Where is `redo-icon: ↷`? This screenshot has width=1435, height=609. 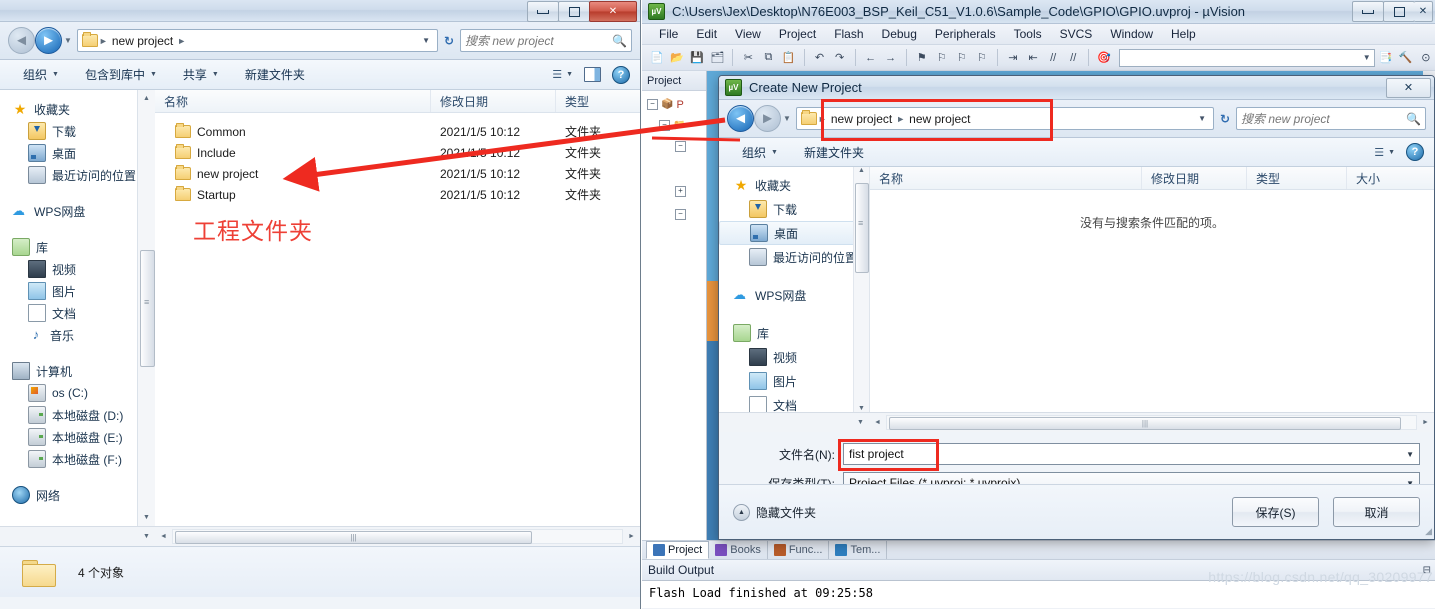
redo-icon: ↷ is located at coordinates (840, 57).